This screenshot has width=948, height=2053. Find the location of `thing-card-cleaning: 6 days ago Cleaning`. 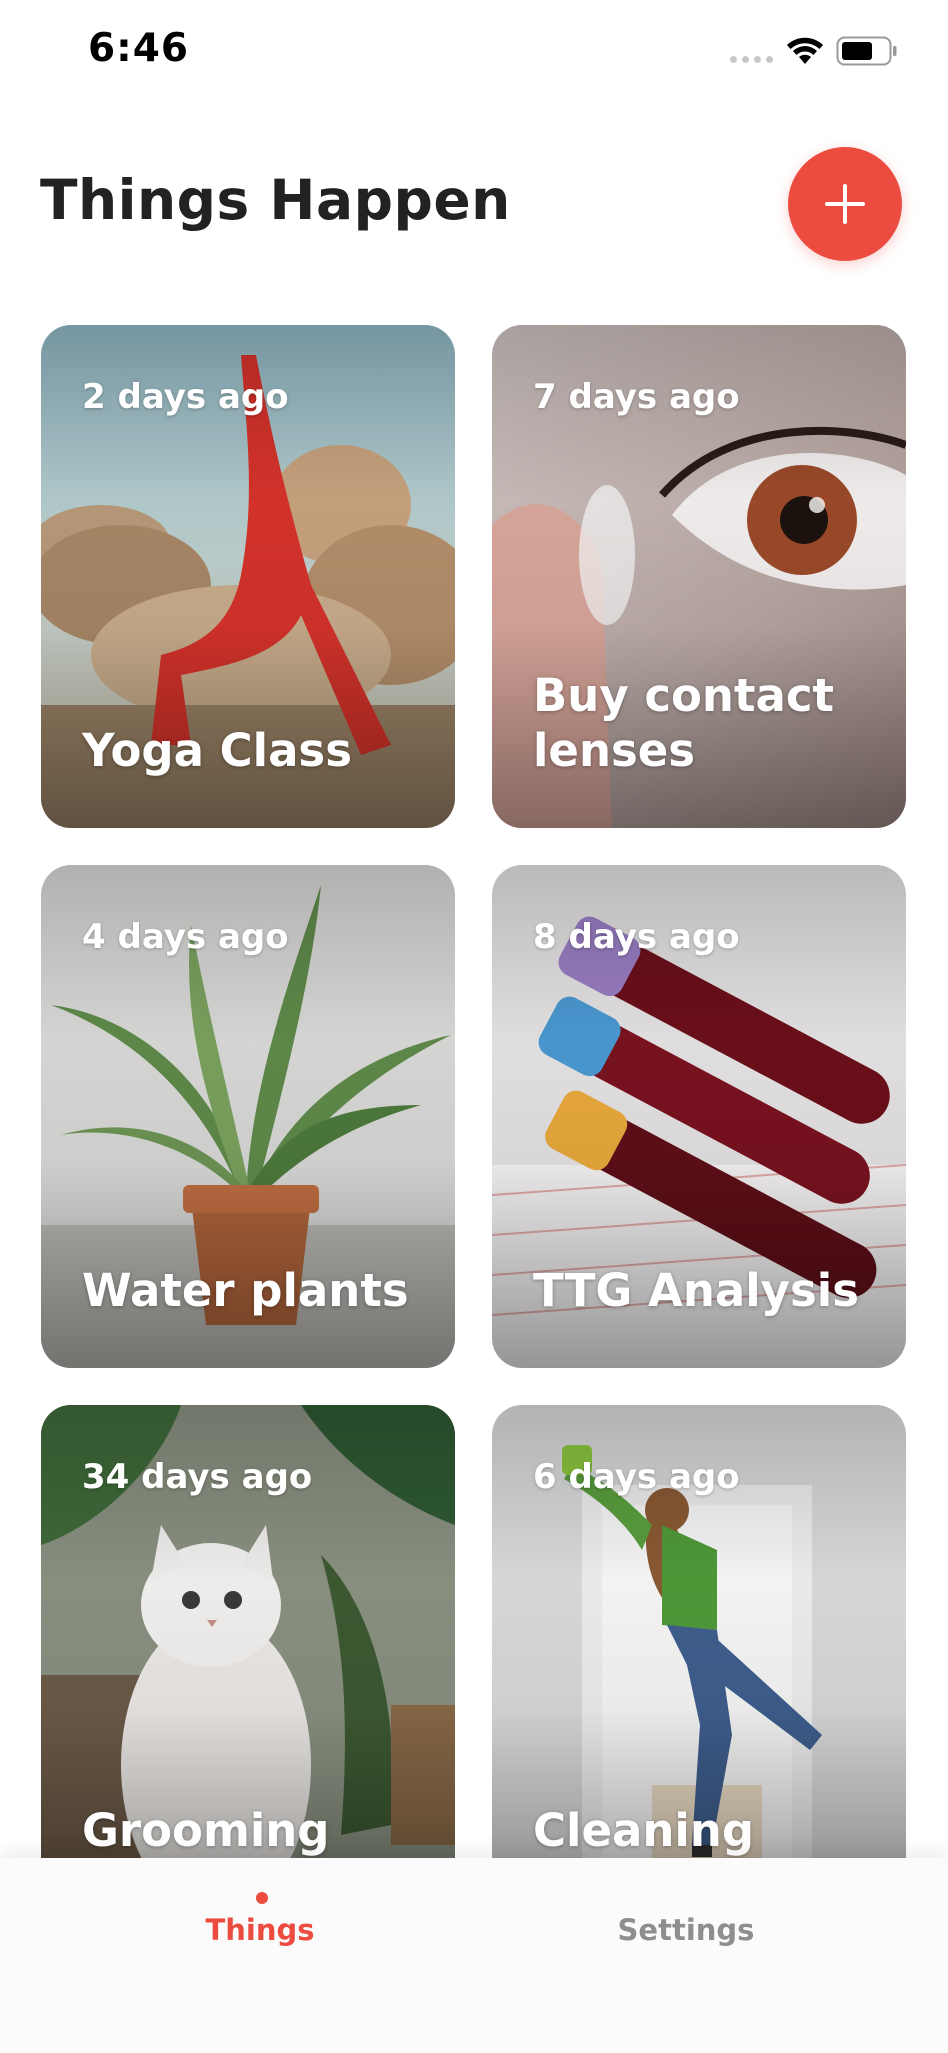

thing-card-cleaning: 6 days ago Cleaning is located at coordinates (699, 1656).